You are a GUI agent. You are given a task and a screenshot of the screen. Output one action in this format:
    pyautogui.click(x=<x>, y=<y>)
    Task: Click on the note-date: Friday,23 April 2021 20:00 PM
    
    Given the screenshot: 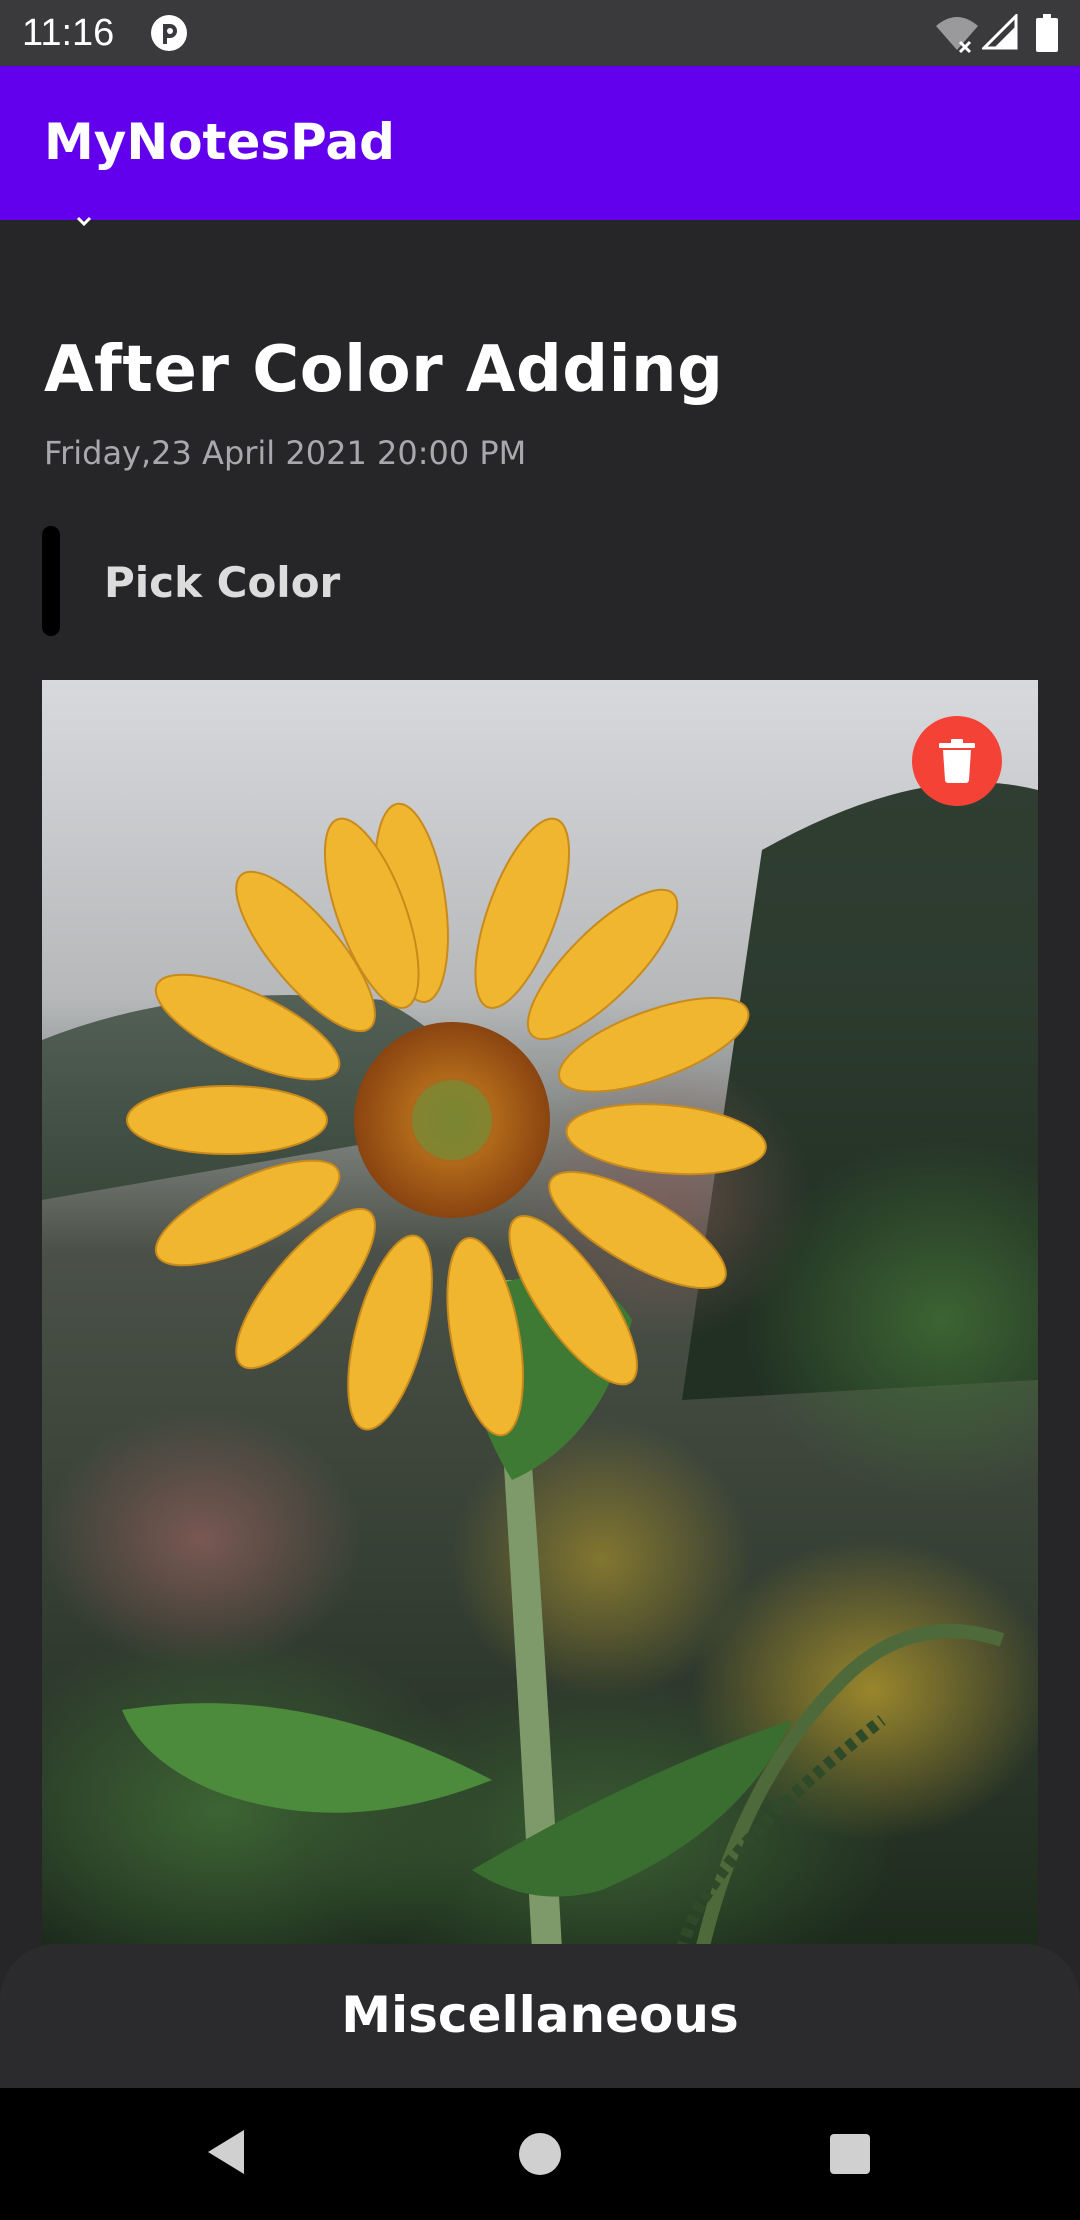 What is the action you would take?
    pyautogui.click(x=285, y=453)
    